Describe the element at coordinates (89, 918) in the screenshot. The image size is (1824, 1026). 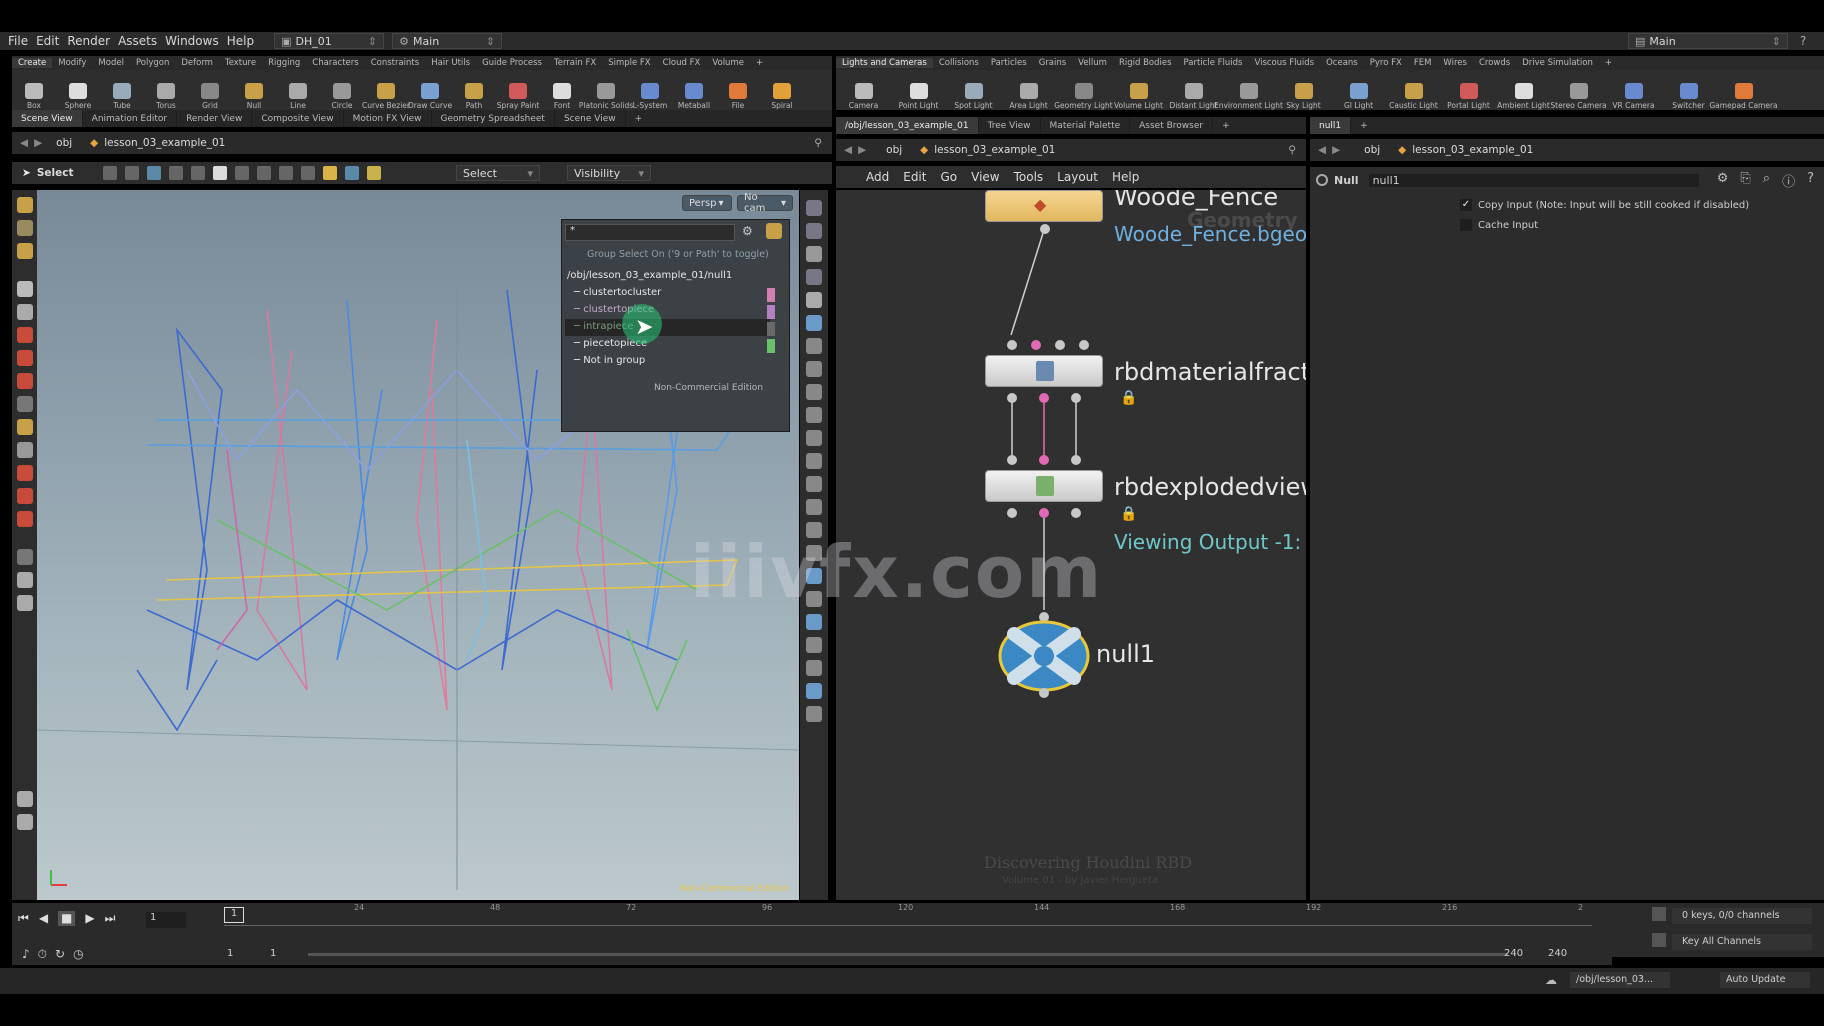
I see `play-icon: ▶` at that location.